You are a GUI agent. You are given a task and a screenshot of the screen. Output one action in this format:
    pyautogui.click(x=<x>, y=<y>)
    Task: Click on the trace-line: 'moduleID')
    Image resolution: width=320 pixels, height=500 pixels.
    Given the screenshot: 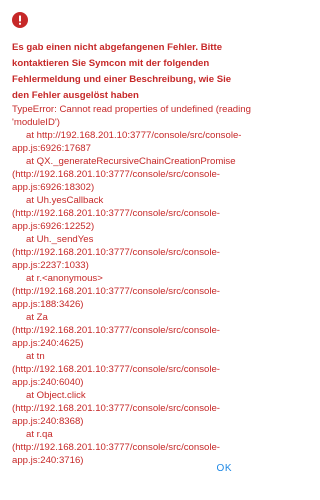 What is the action you would take?
    pyautogui.click(x=36, y=122)
    